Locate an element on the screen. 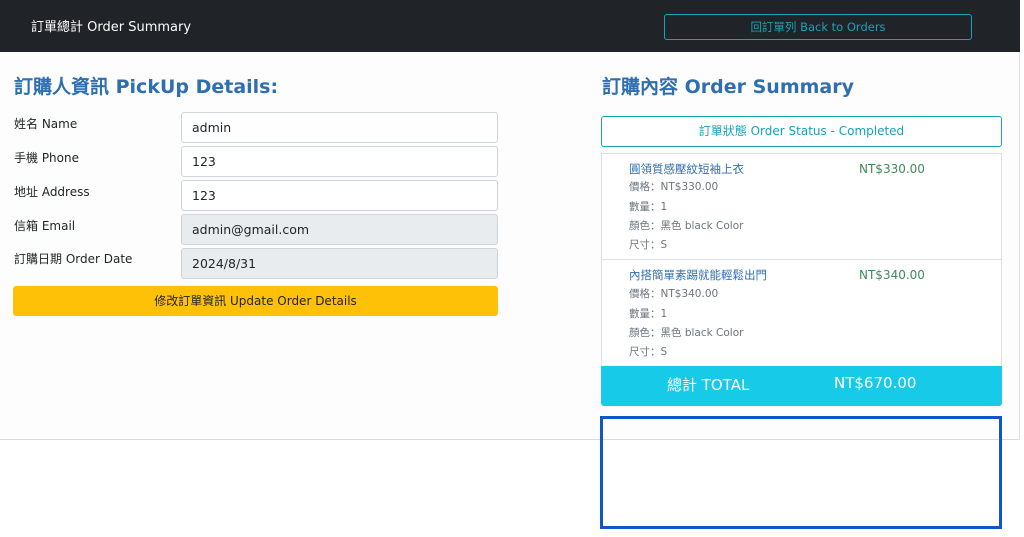 This screenshot has width=1024, height=537. order-summary-heading: 訂購內容 Order Summary is located at coordinates (728, 87).